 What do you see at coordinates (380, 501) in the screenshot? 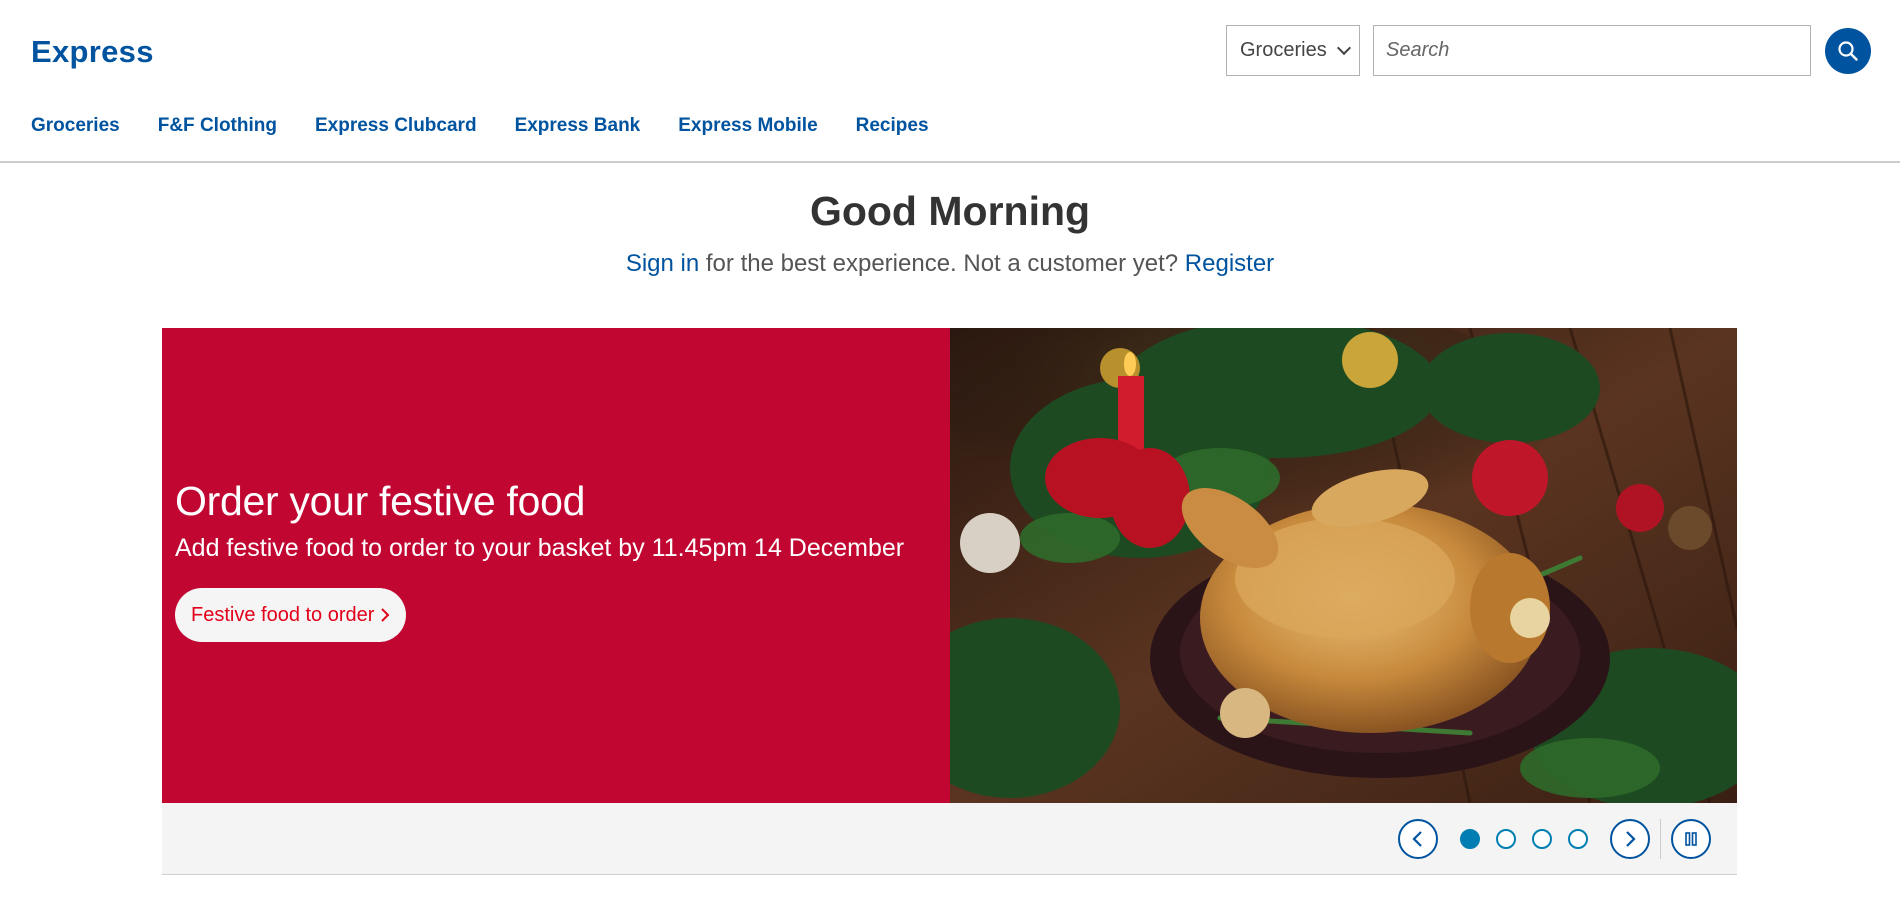
I see `banner-title: Order your festive food` at bounding box center [380, 501].